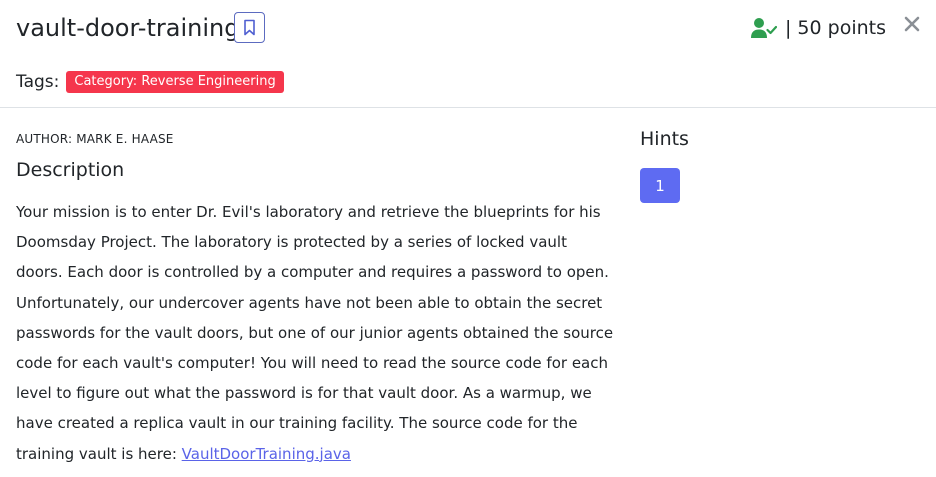  I want to click on points-value: 50 points, so click(841, 28).